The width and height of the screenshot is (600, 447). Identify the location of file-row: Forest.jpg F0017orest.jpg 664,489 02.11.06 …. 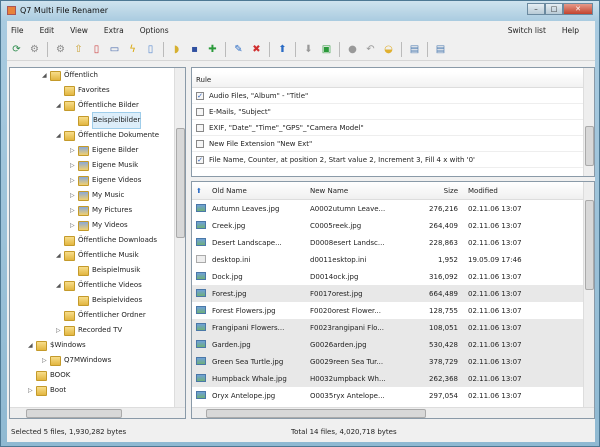
(393, 293).